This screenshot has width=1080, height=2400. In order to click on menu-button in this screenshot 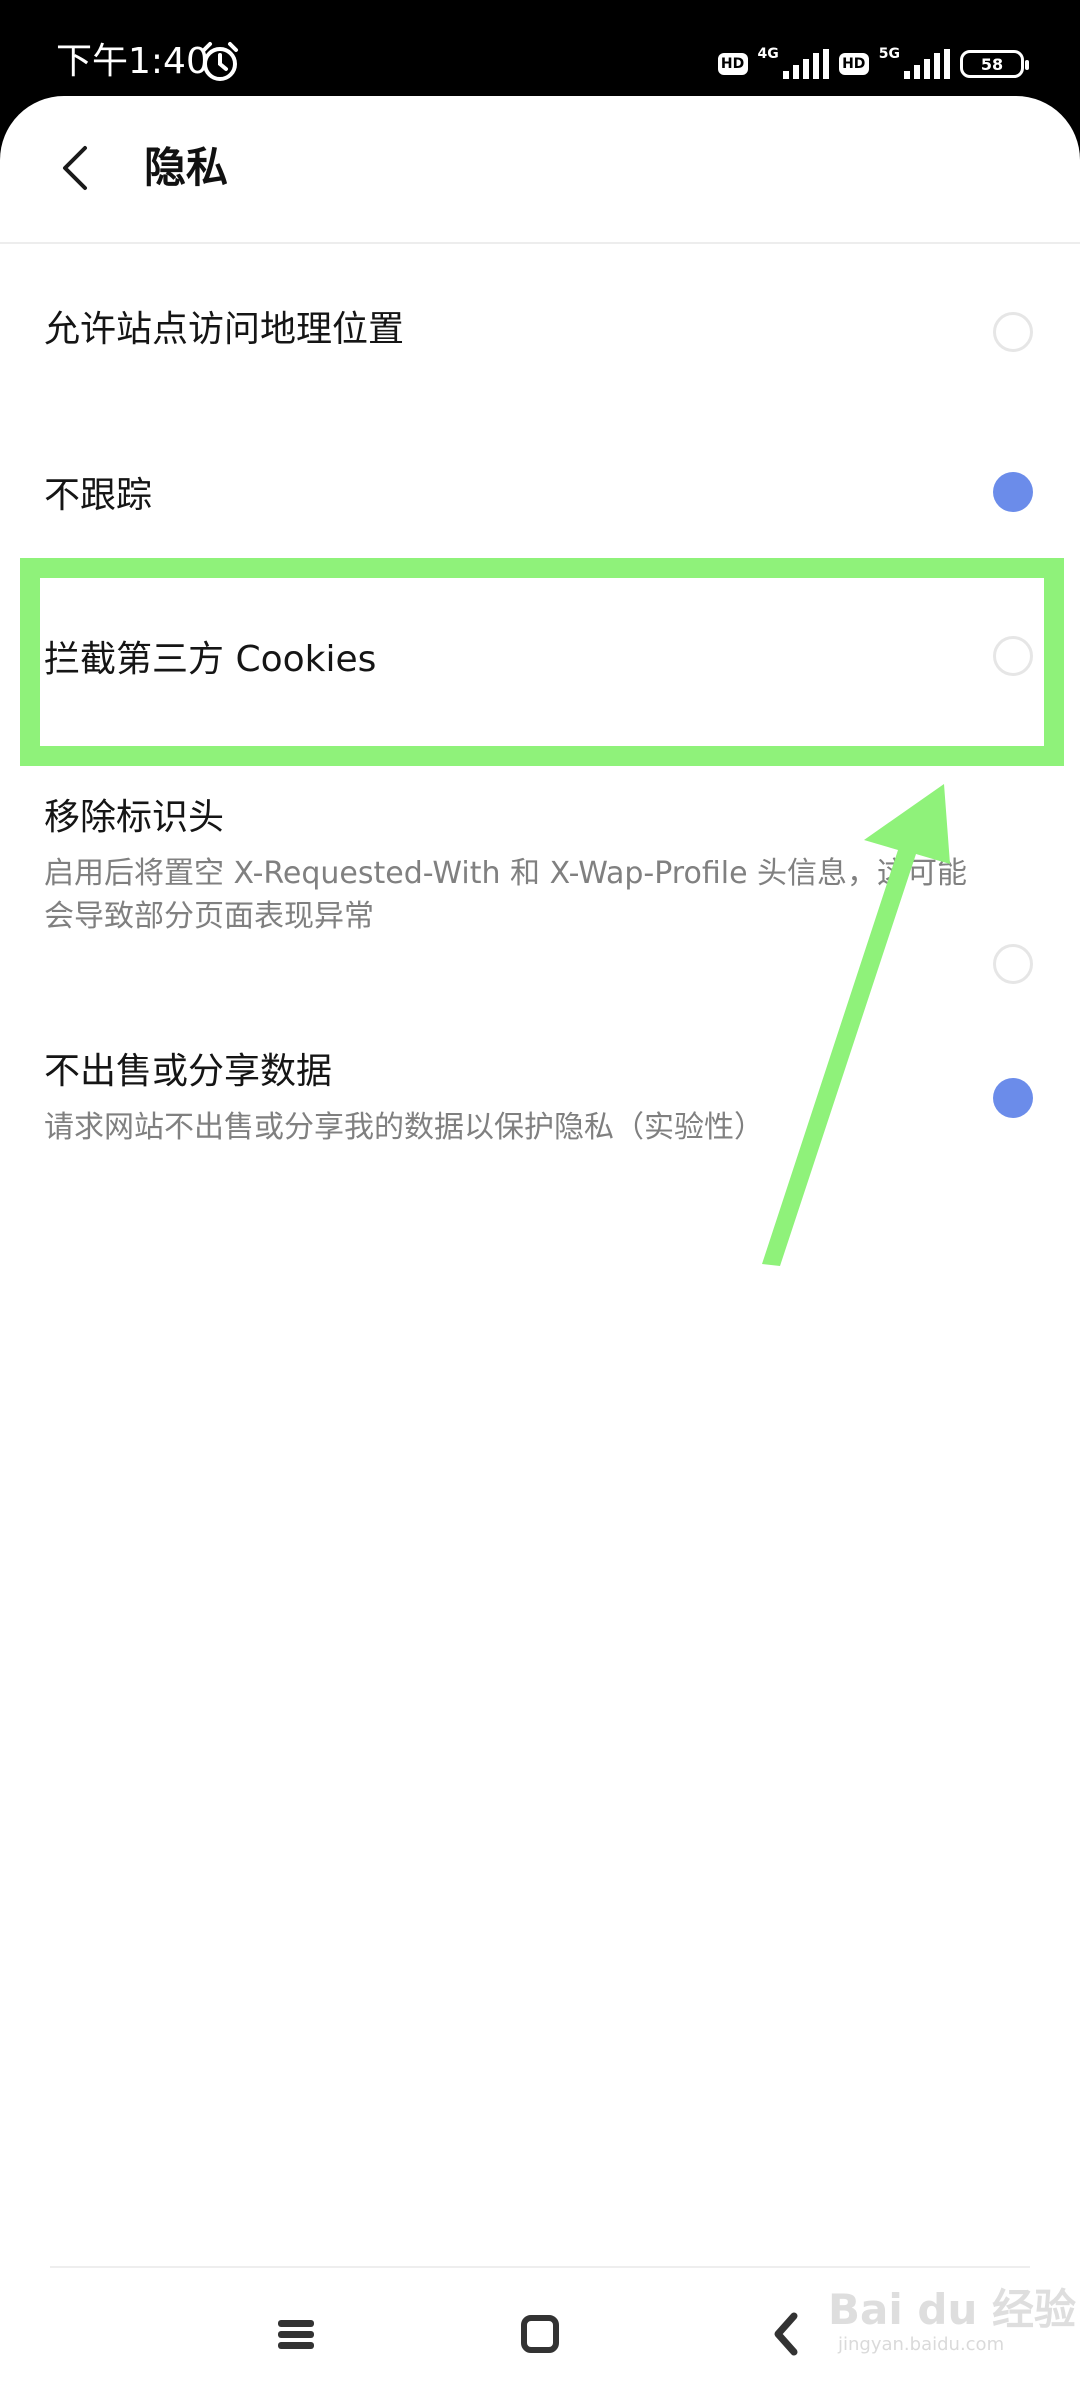, I will do `click(296, 2334)`.